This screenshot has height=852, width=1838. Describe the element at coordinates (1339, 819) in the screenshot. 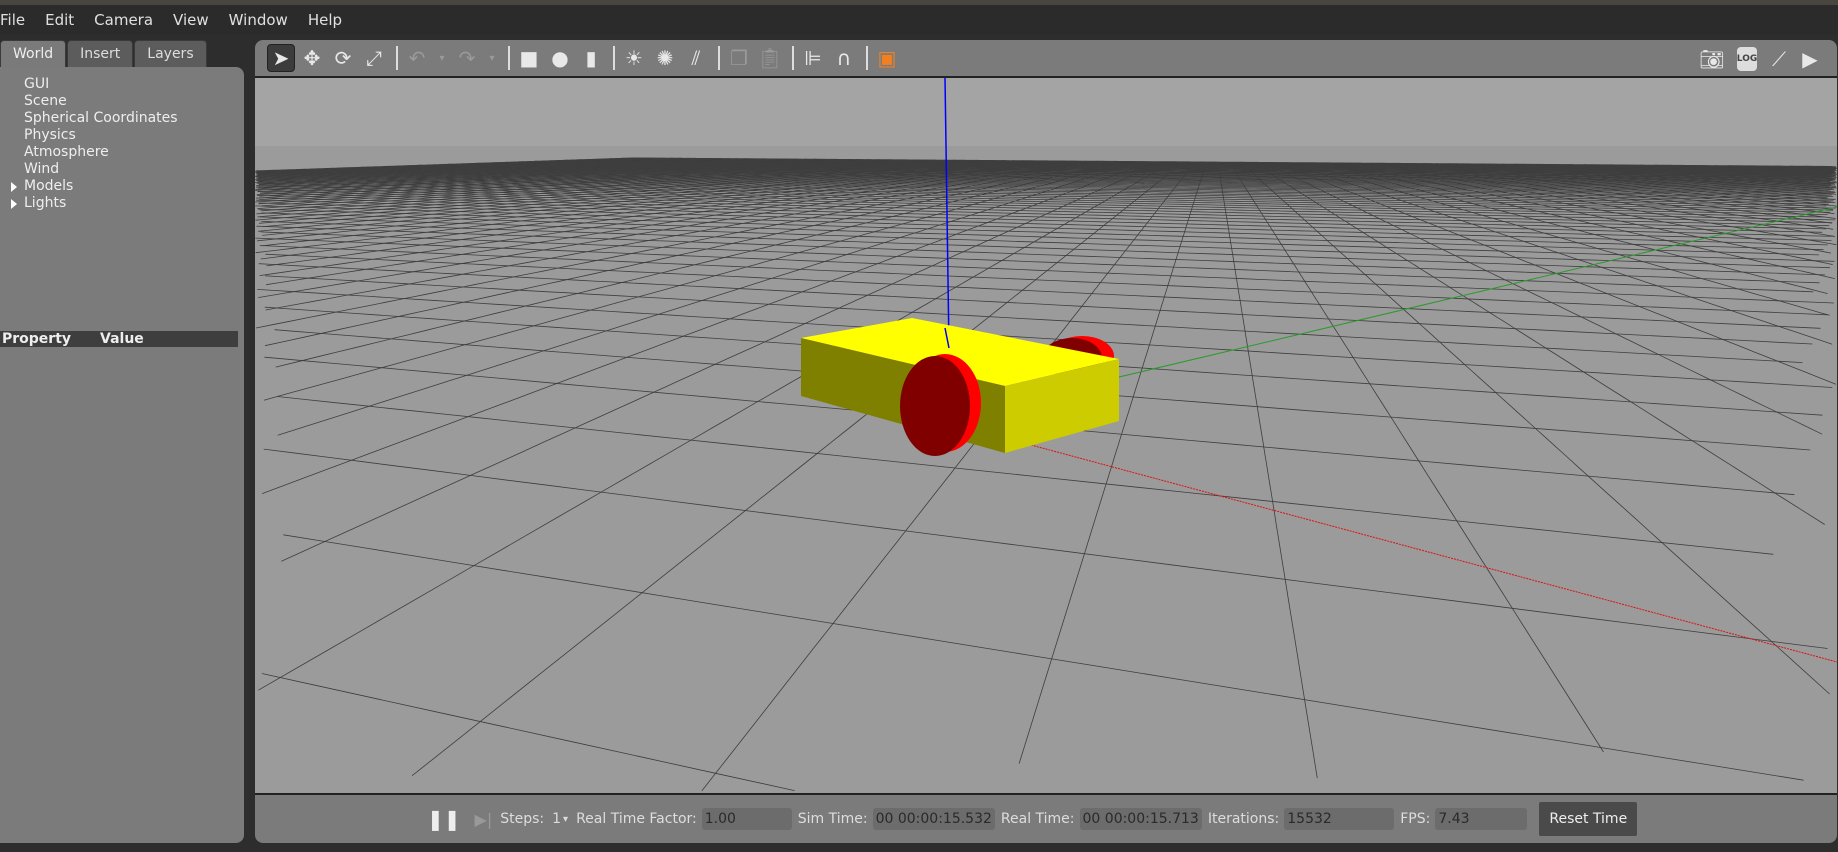

I see `iterations-field: 15532` at that location.